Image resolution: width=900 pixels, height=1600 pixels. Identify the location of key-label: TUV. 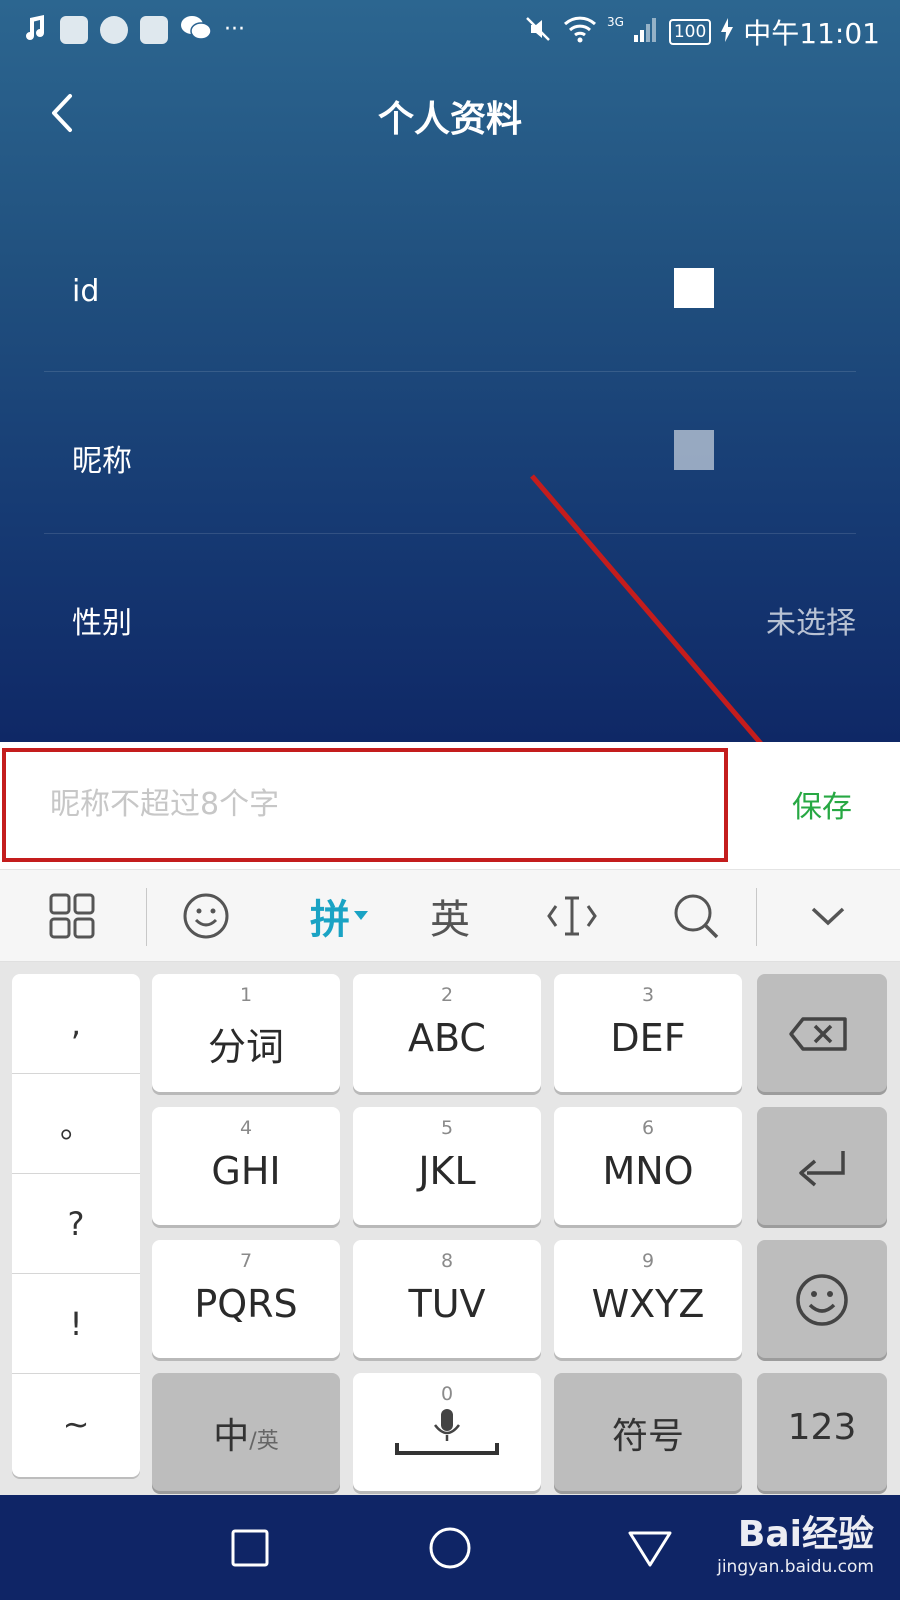
(447, 1304).